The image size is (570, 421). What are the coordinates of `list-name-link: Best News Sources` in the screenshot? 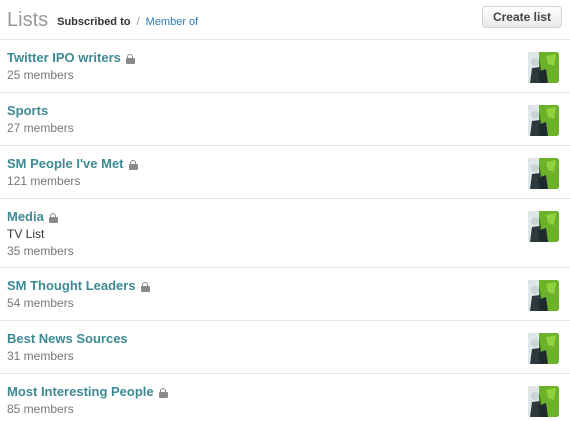 It's located at (67, 339).